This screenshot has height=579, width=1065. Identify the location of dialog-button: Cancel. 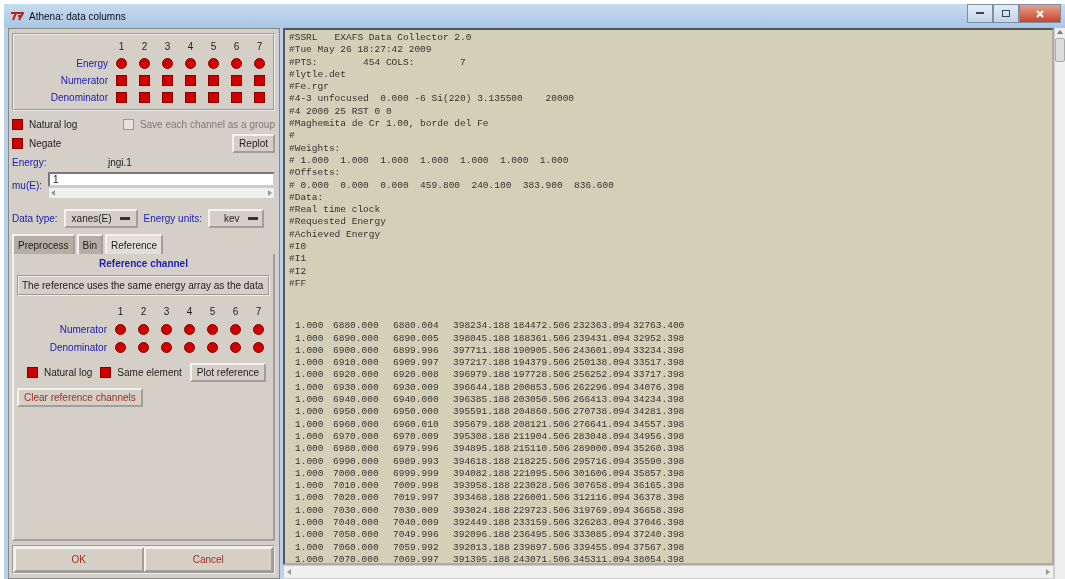
(208, 559).